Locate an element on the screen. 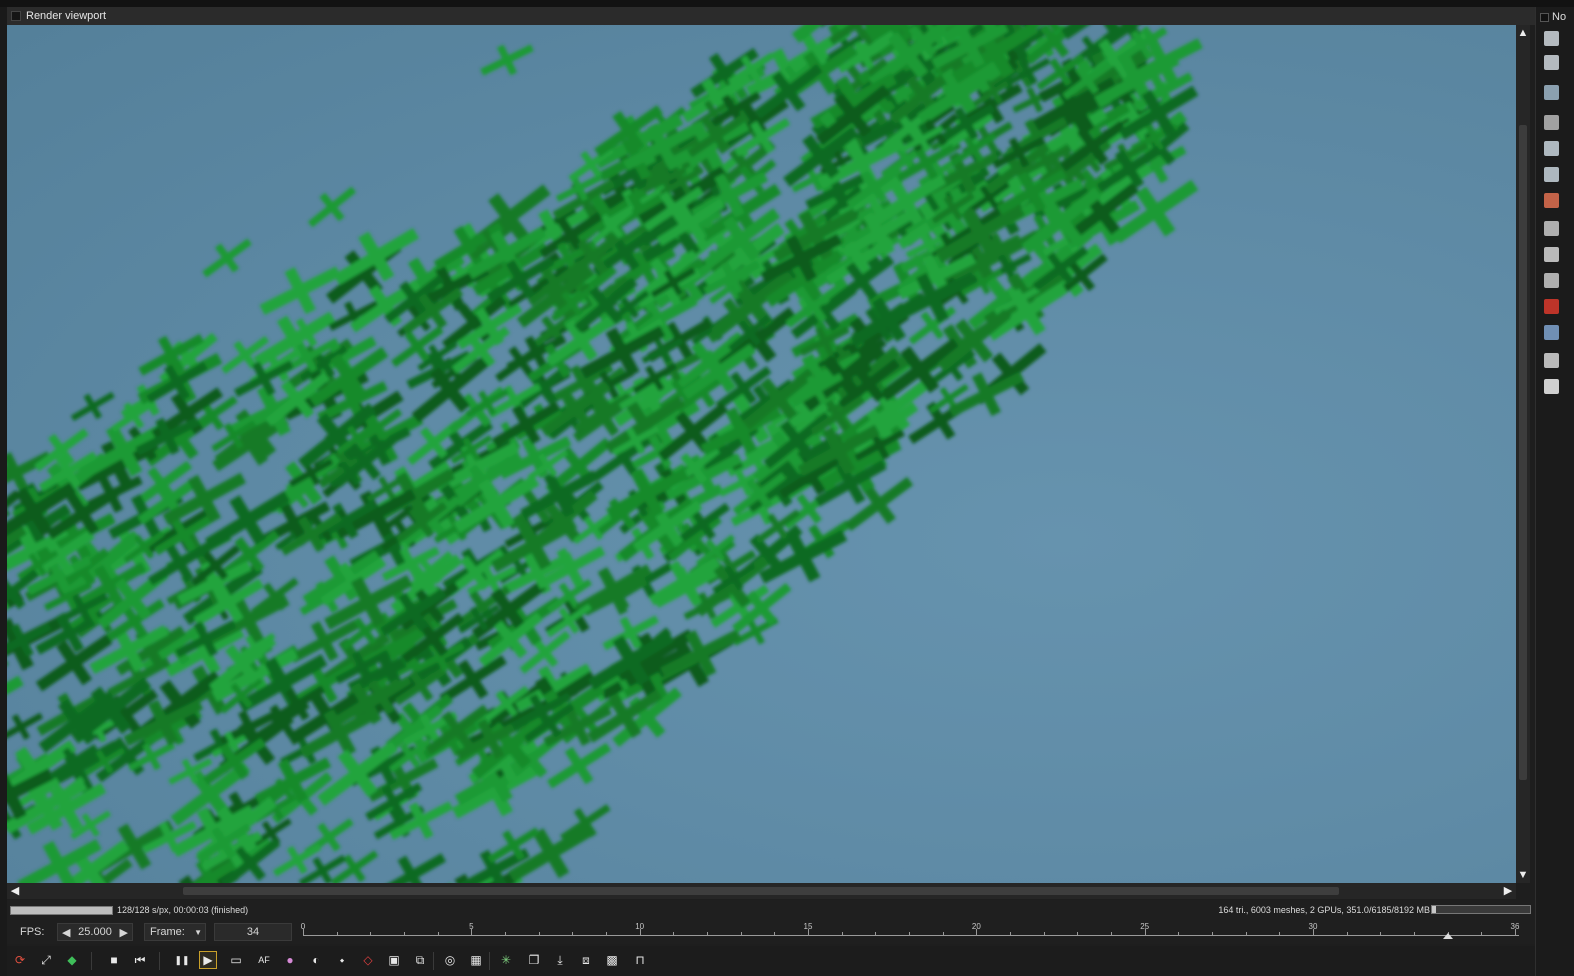 This screenshot has width=1574, height=976. frame-icon is located at coordinates (1551, 228).